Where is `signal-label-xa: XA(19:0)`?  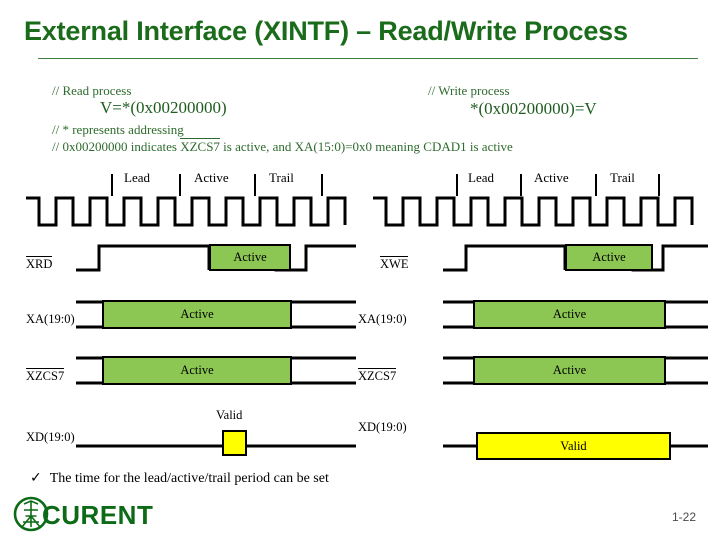 signal-label-xa: XA(19:0) is located at coordinates (50, 319).